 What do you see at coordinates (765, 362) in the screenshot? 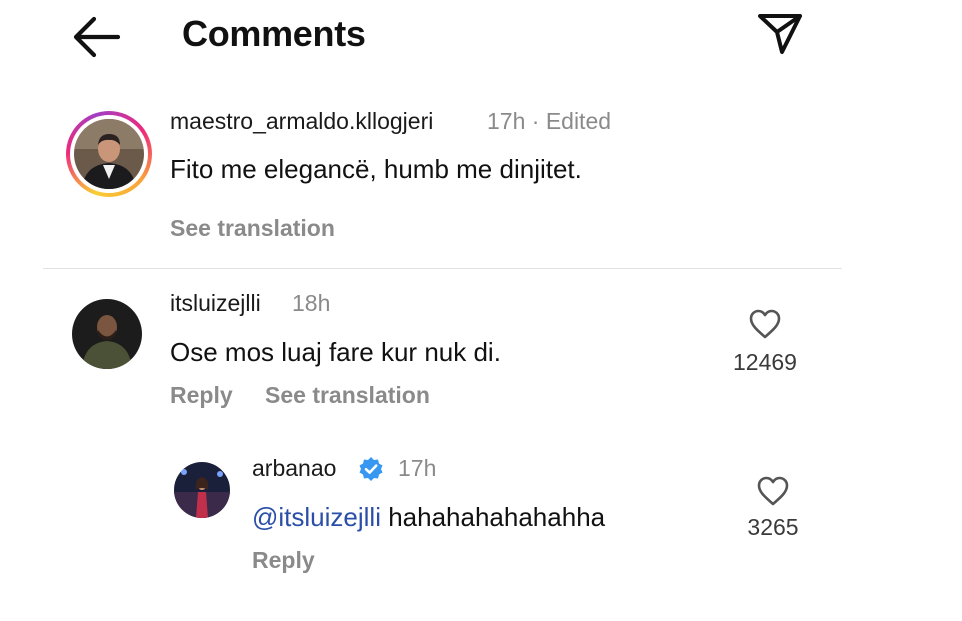
I see `like-count: 12469` at bounding box center [765, 362].